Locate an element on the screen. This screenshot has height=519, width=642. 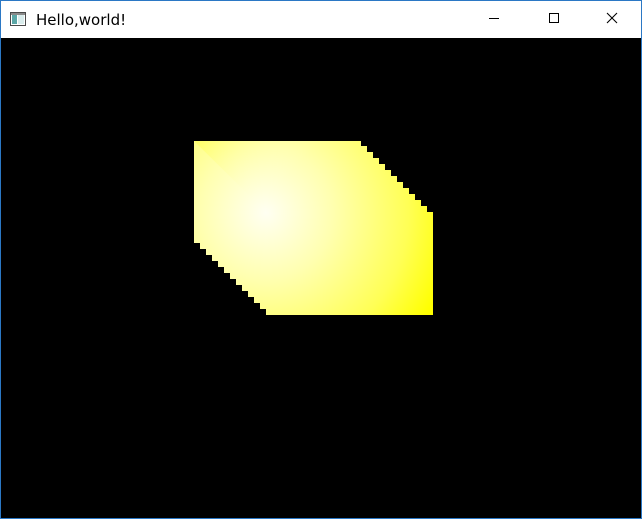
close-icon is located at coordinates (612, 20).